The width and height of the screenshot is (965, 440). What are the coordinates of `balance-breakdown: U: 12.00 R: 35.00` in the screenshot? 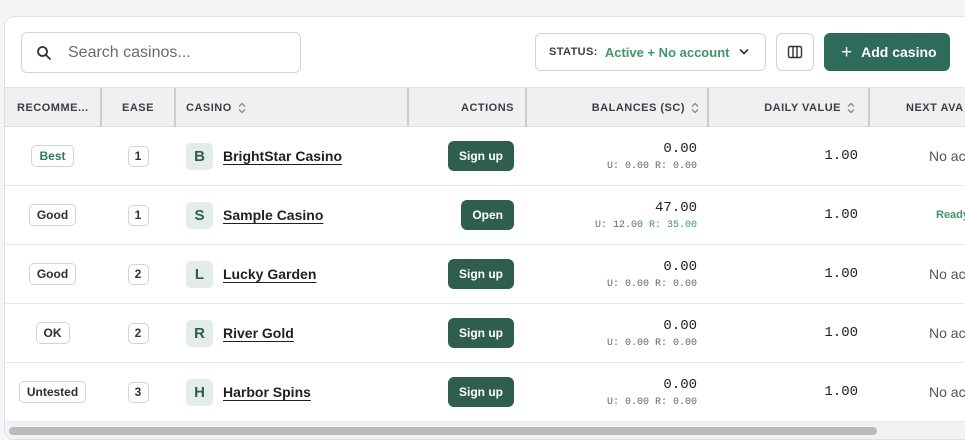 It's located at (646, 225).